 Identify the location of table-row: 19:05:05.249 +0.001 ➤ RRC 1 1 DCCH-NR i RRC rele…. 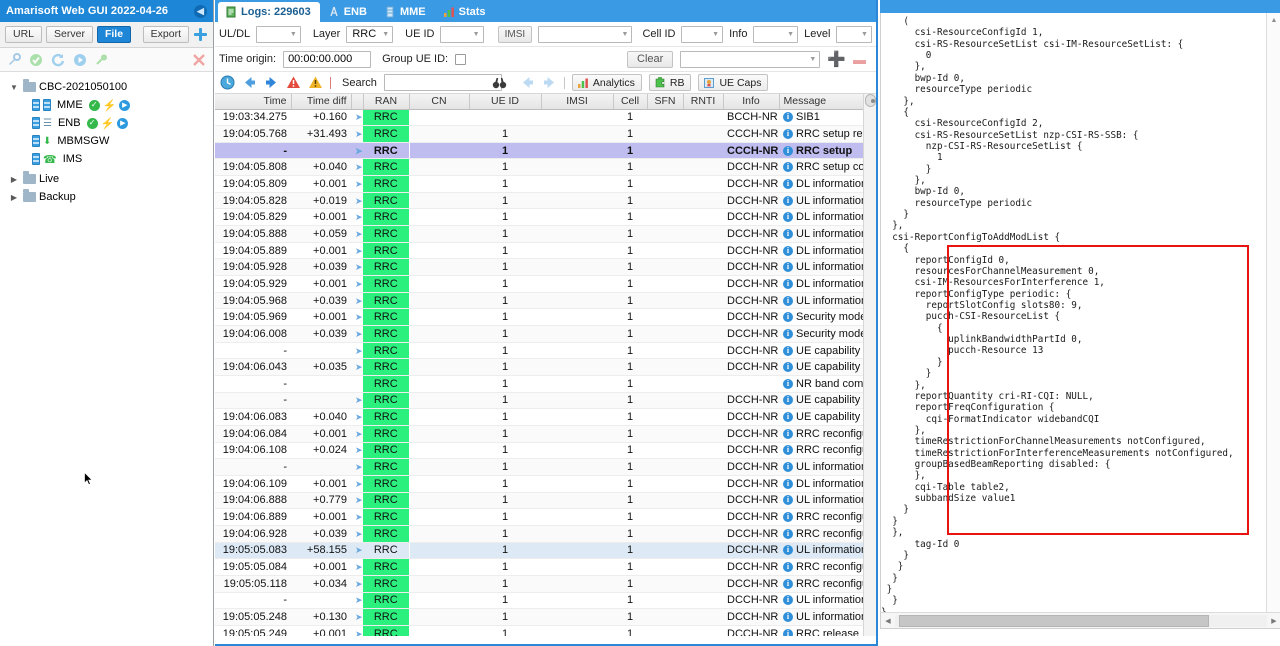
(545, 630).